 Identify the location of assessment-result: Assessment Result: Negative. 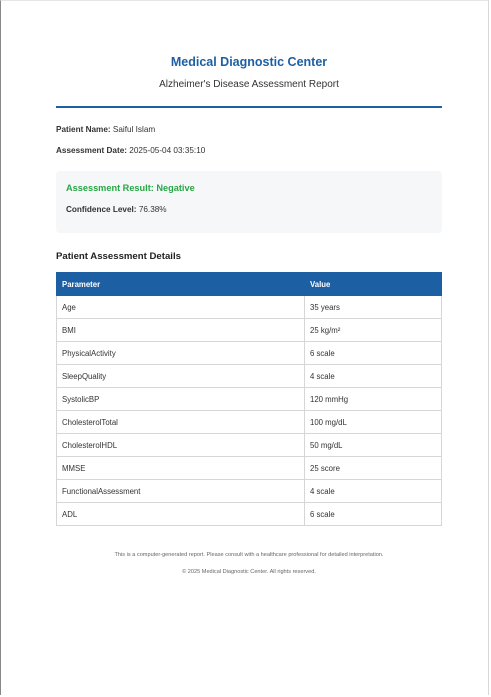
(130, 188).